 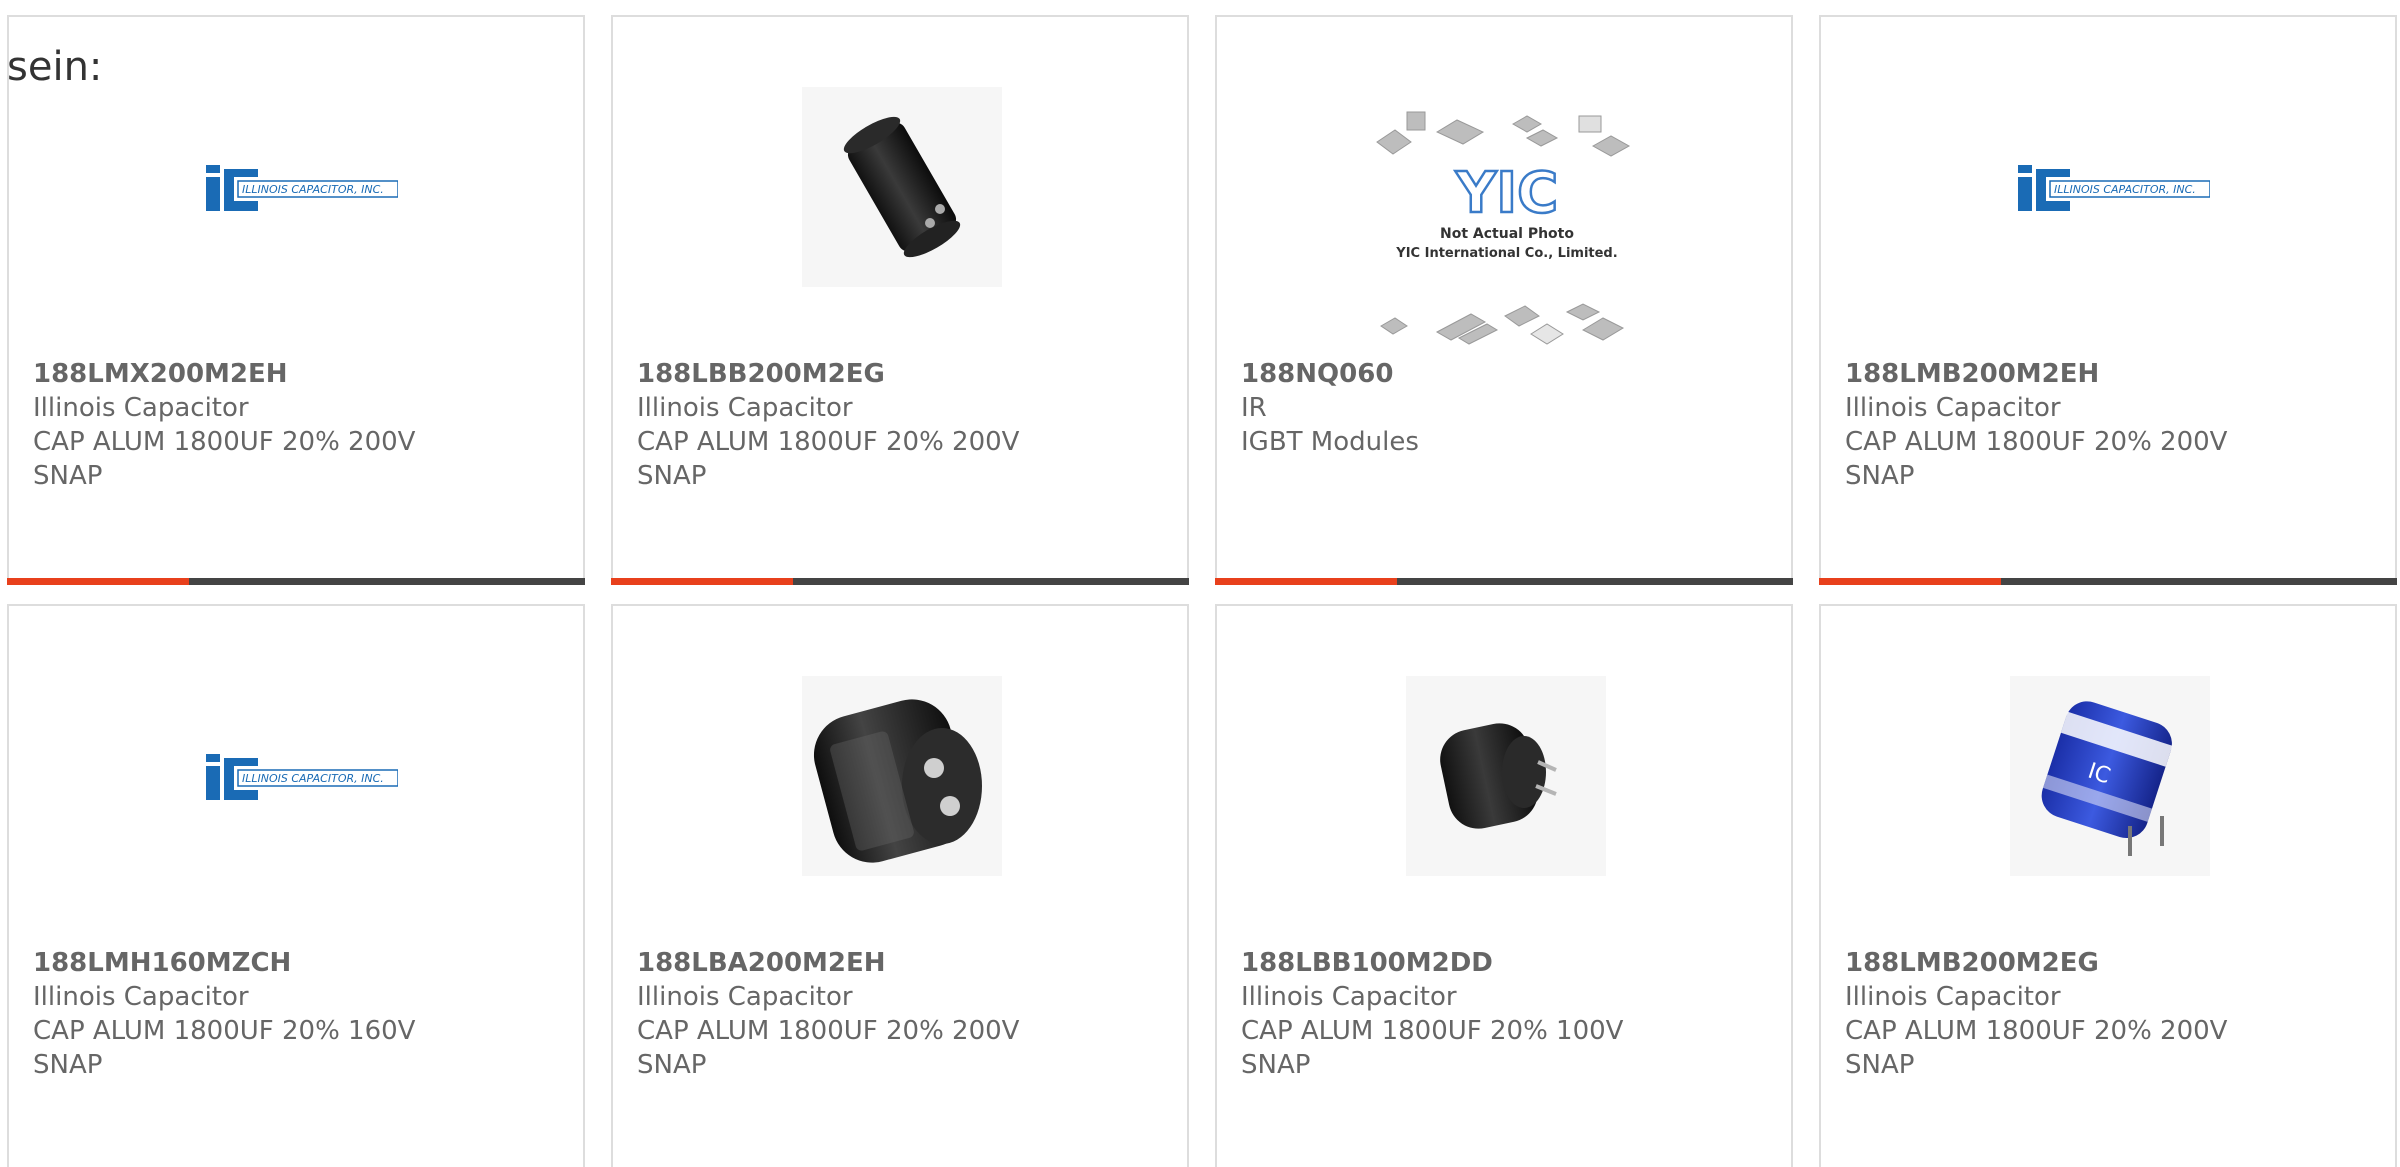 I want to click on intro-text: sein:, so click(x=55, y=67).